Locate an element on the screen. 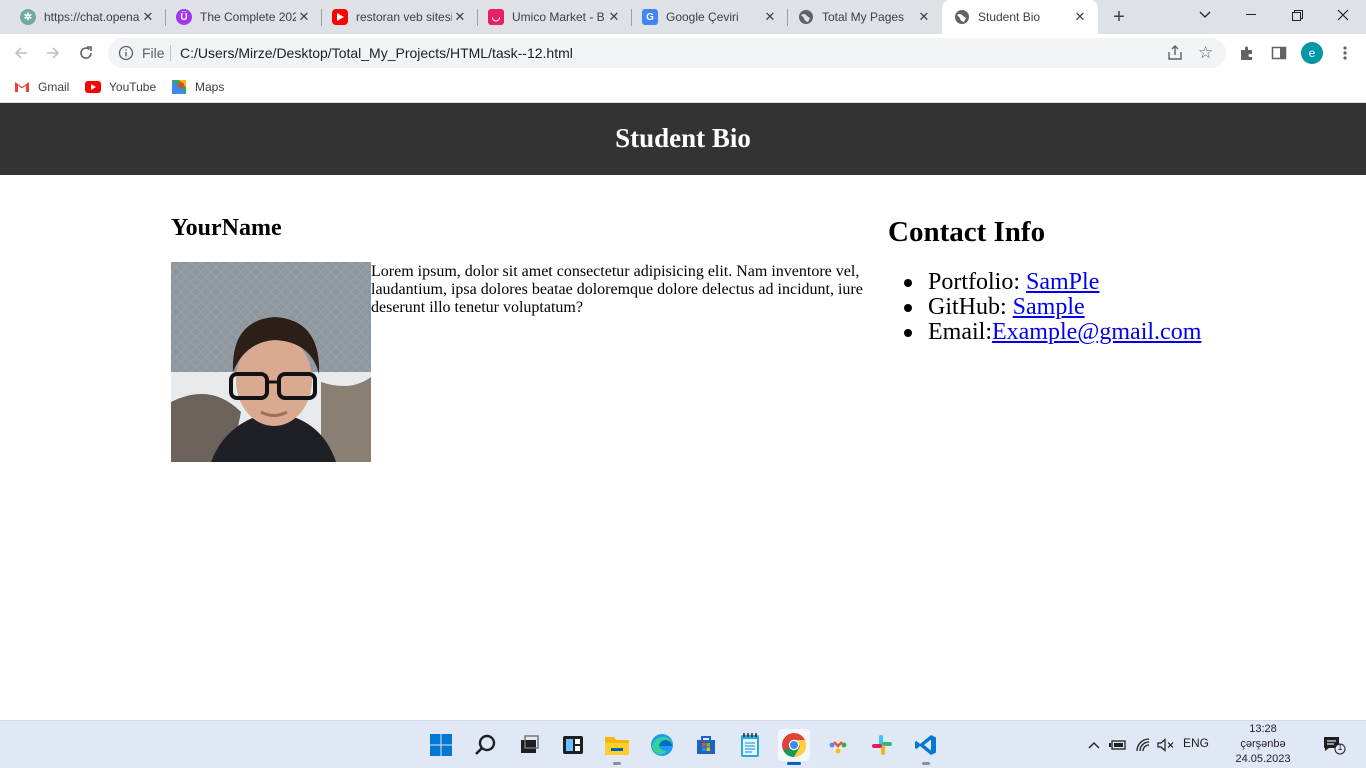 The height and width of the screenshot is (768, 1366). clock-time: 13:28 is located at coordinates (1263, 729).